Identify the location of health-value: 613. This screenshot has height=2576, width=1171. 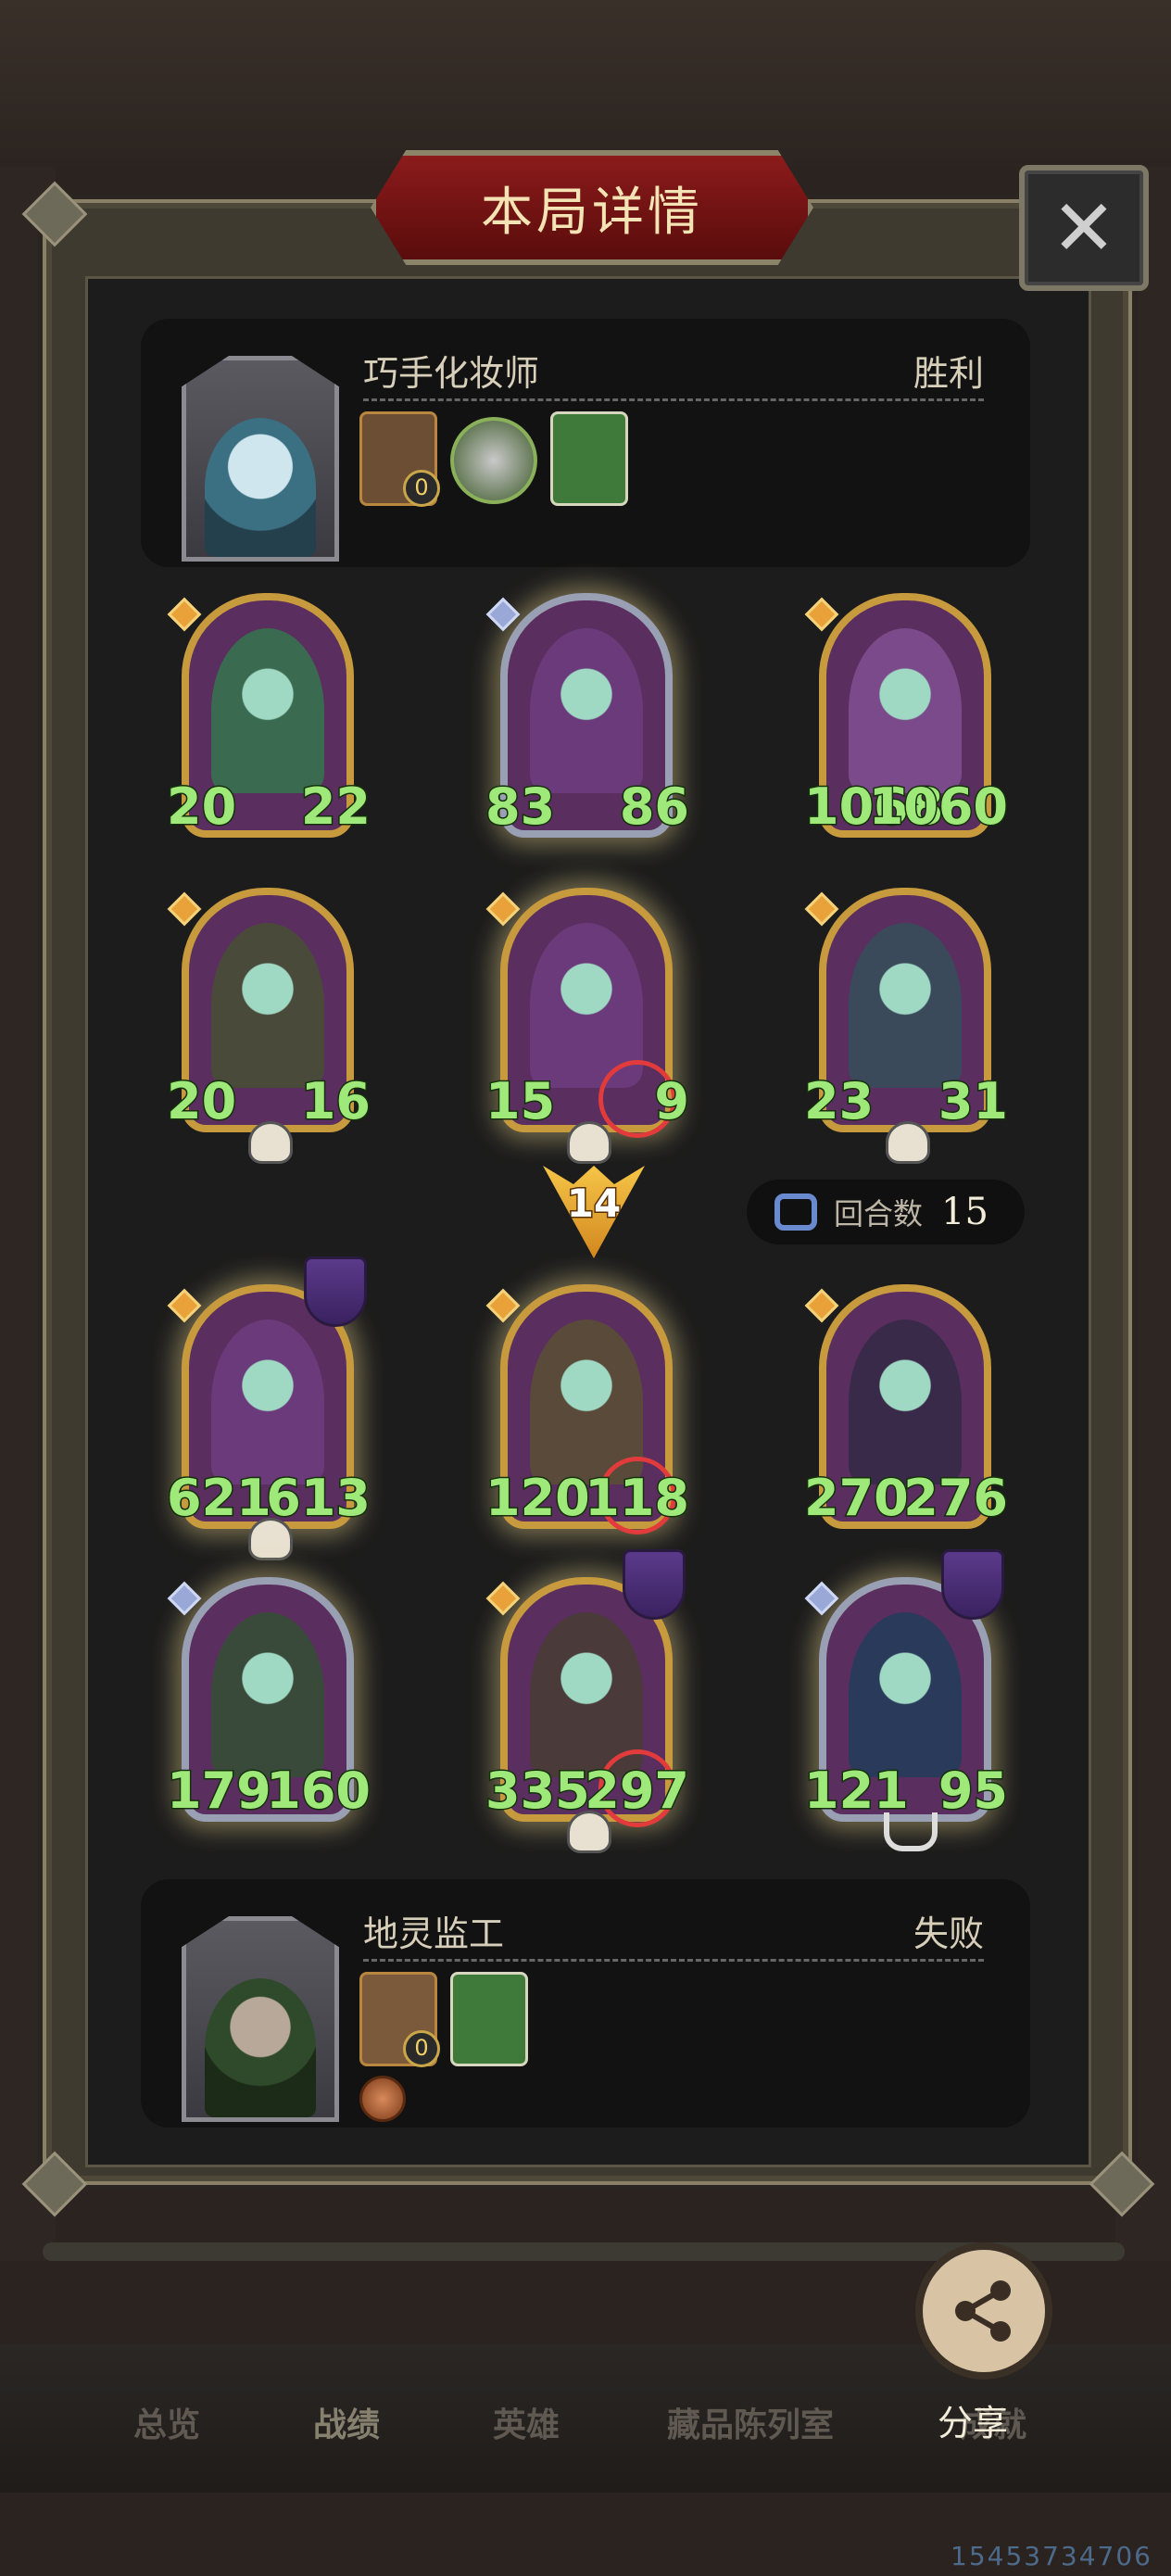
(318, 1500).